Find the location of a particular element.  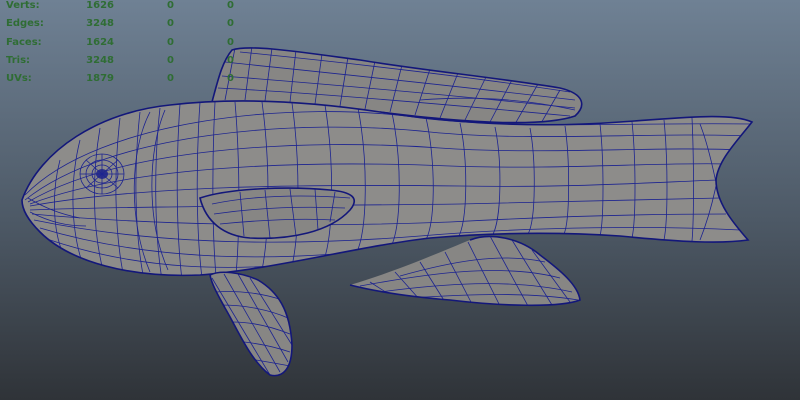

pelvic-fin is located at coordinates (251, 324).